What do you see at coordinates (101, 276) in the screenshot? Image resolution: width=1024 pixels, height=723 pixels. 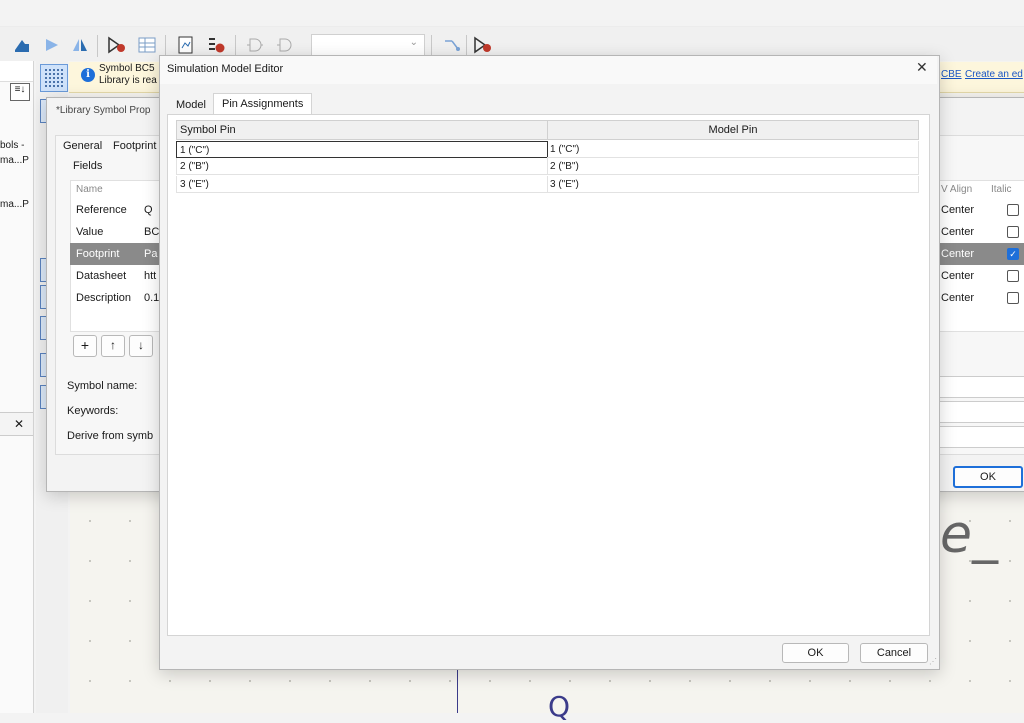 I see `field-name: Datasheet` at bounding box center [101, 276].